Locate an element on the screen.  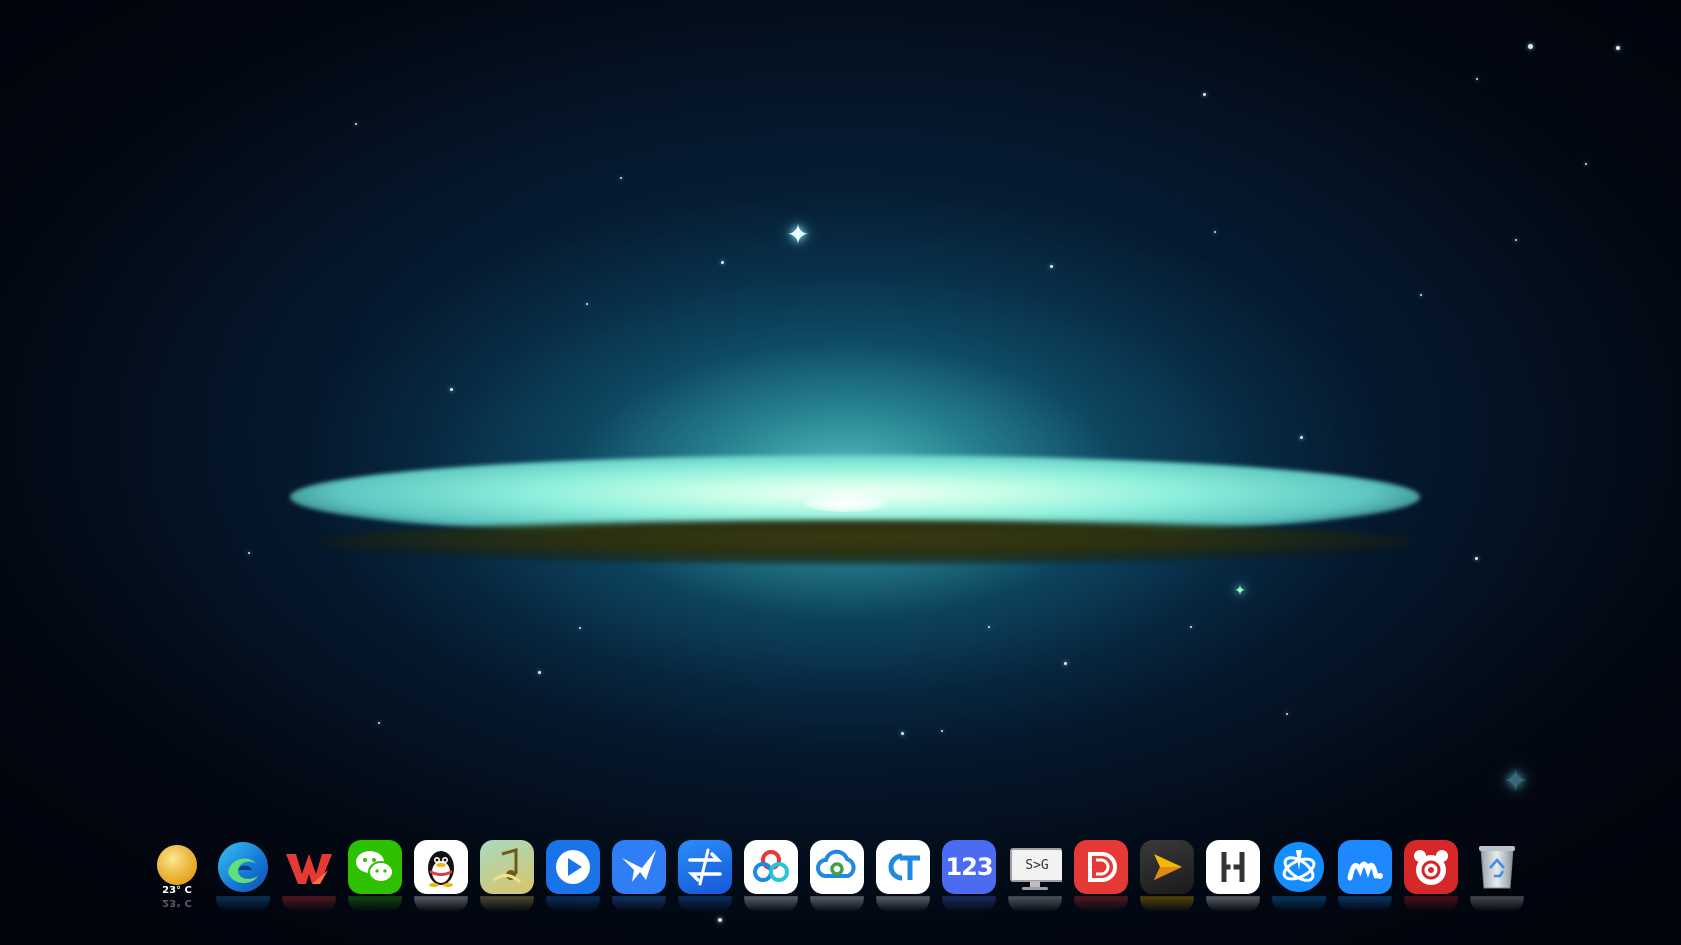
wallpaper-galaxy-core is located at coordinates (846, 503).